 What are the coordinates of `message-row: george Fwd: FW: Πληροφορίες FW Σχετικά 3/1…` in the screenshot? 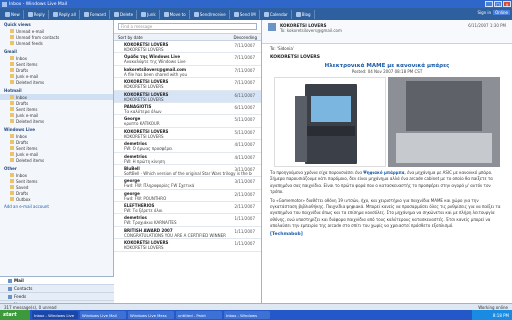 It's located at (187, 183).